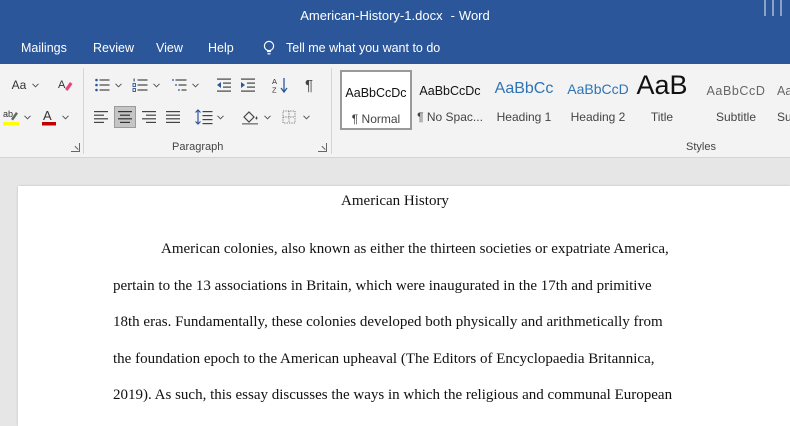 This screenshot has height=426, width=790. What do you see at coordinates (662, 85) in the screenshot?
I see `style-preview: AaB` at bounding box center [662, 85].